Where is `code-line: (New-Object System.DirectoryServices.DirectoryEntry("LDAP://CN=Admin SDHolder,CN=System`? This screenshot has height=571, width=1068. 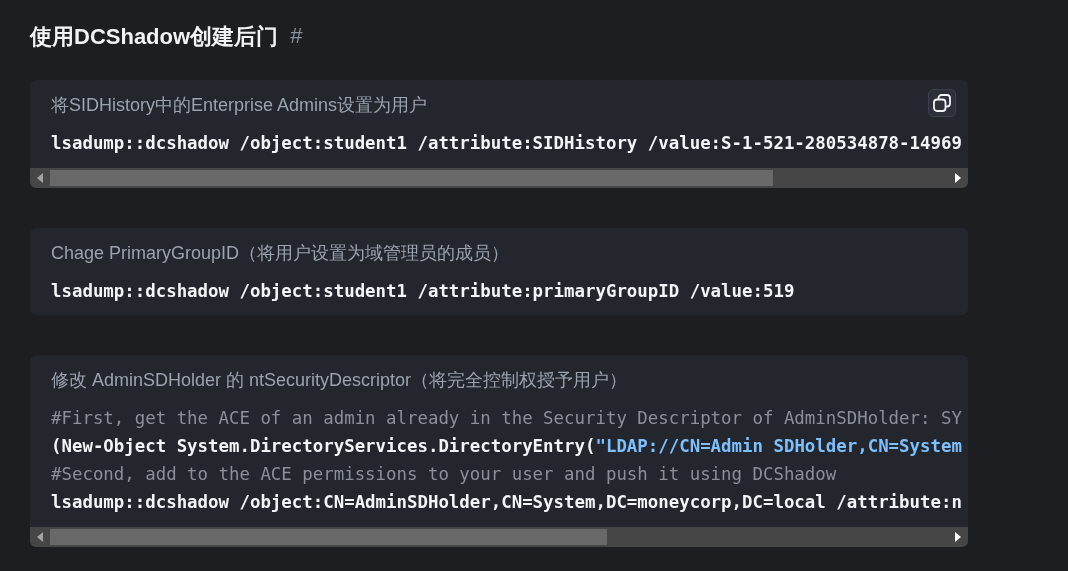
code-line: (New-Object System.DirectoryServices.DirectoryEntry("LDAP://CN=Admin SDHolder,CN=System is located at coordinates (506, 446).